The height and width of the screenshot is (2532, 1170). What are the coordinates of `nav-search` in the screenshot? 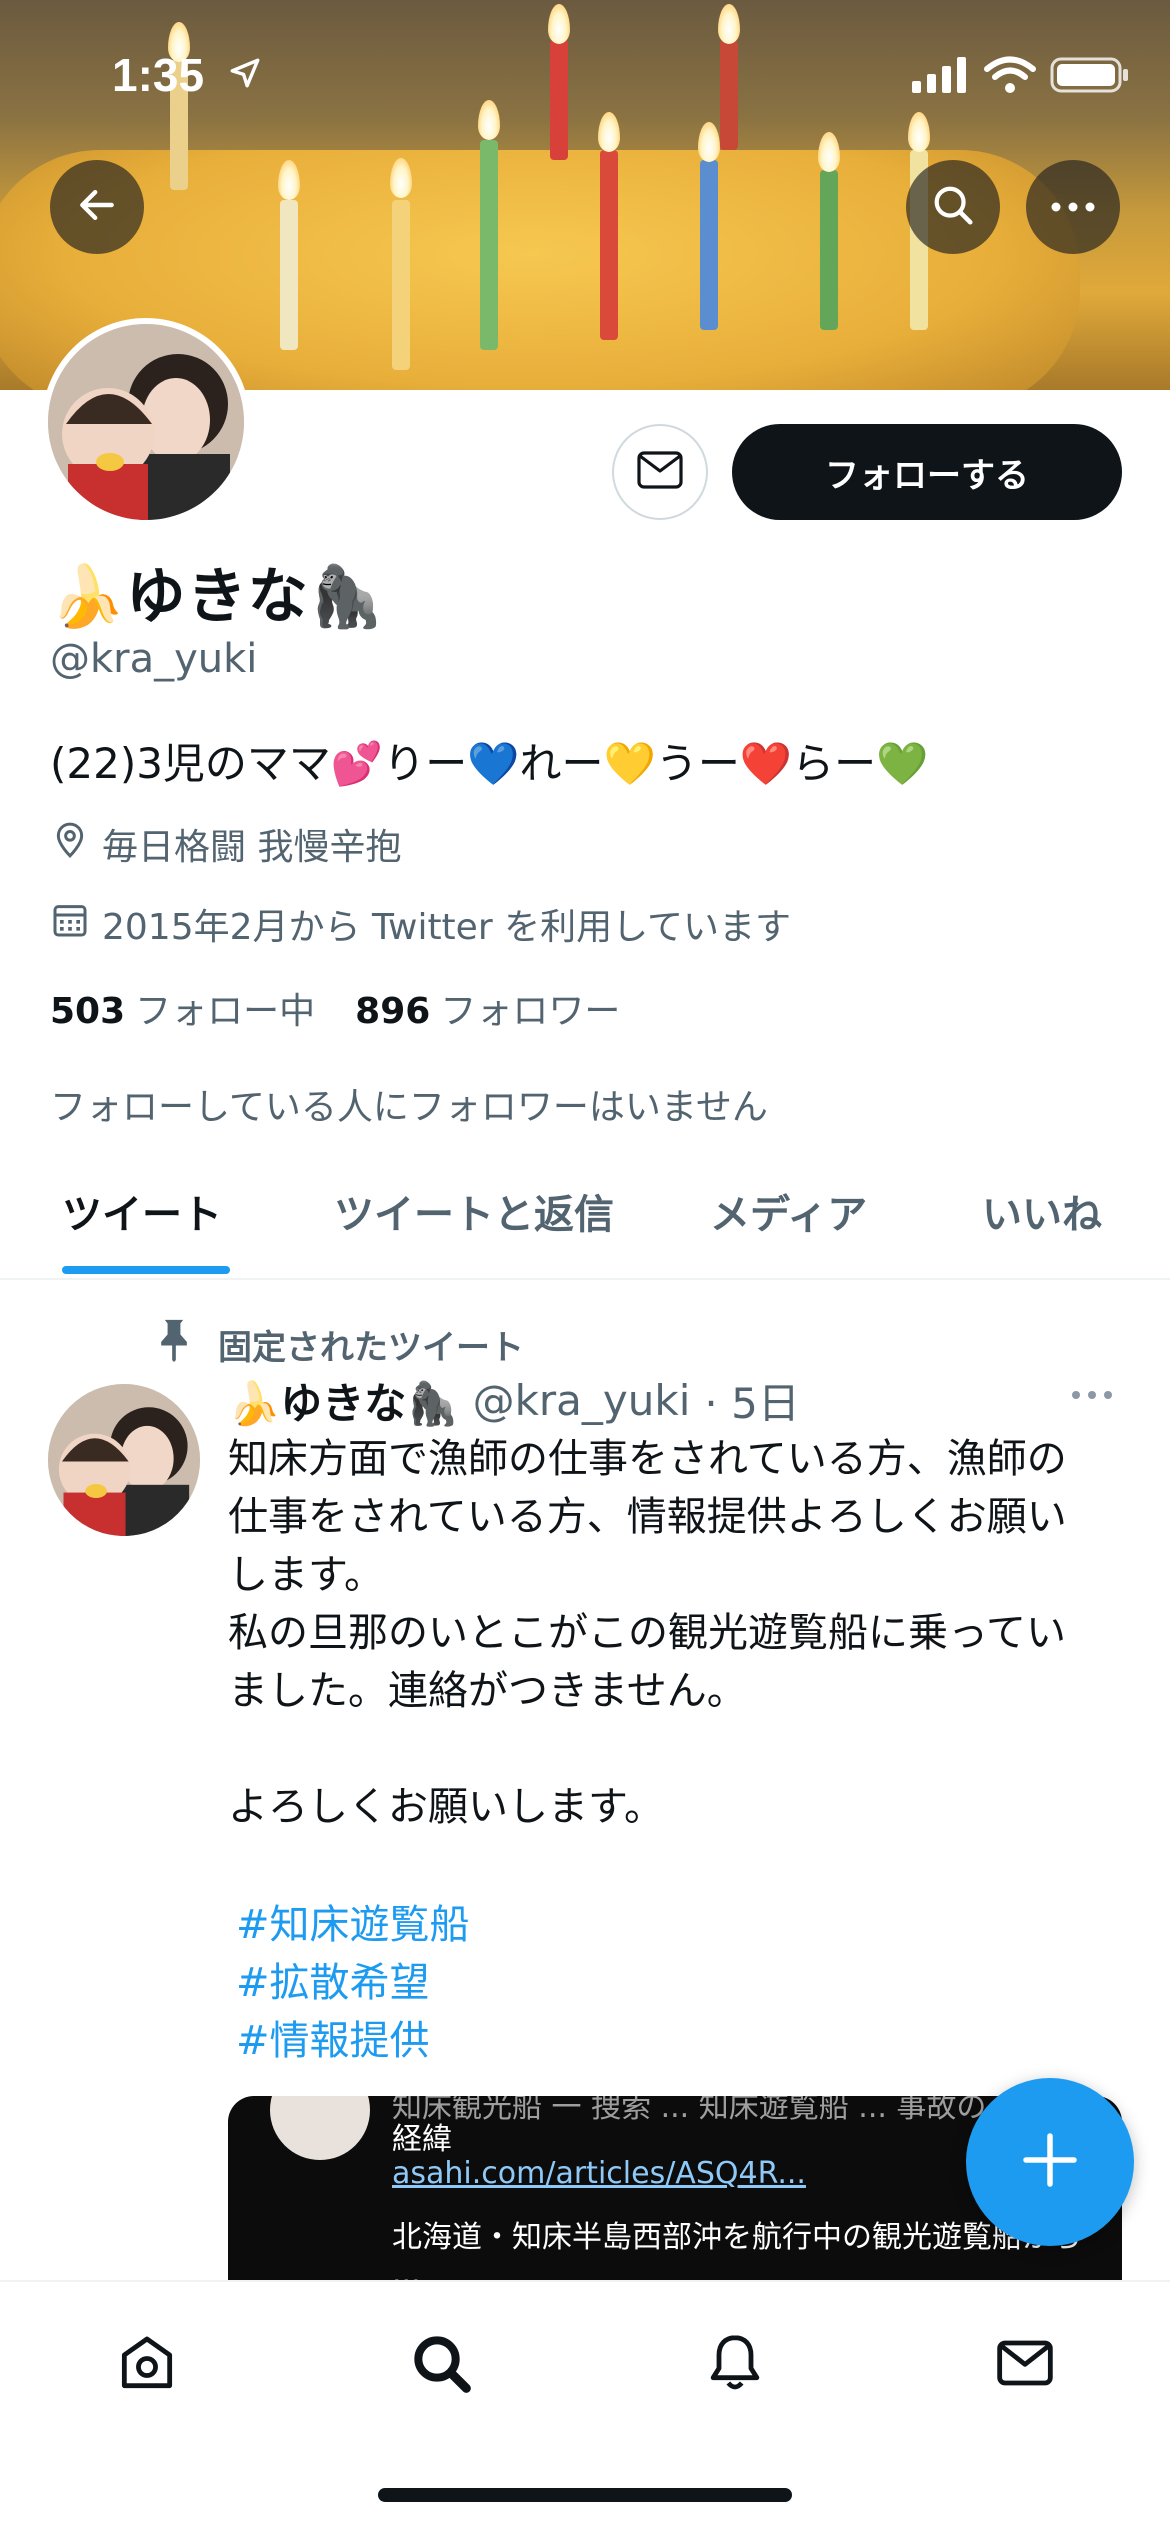 It's located at (441, 2365).